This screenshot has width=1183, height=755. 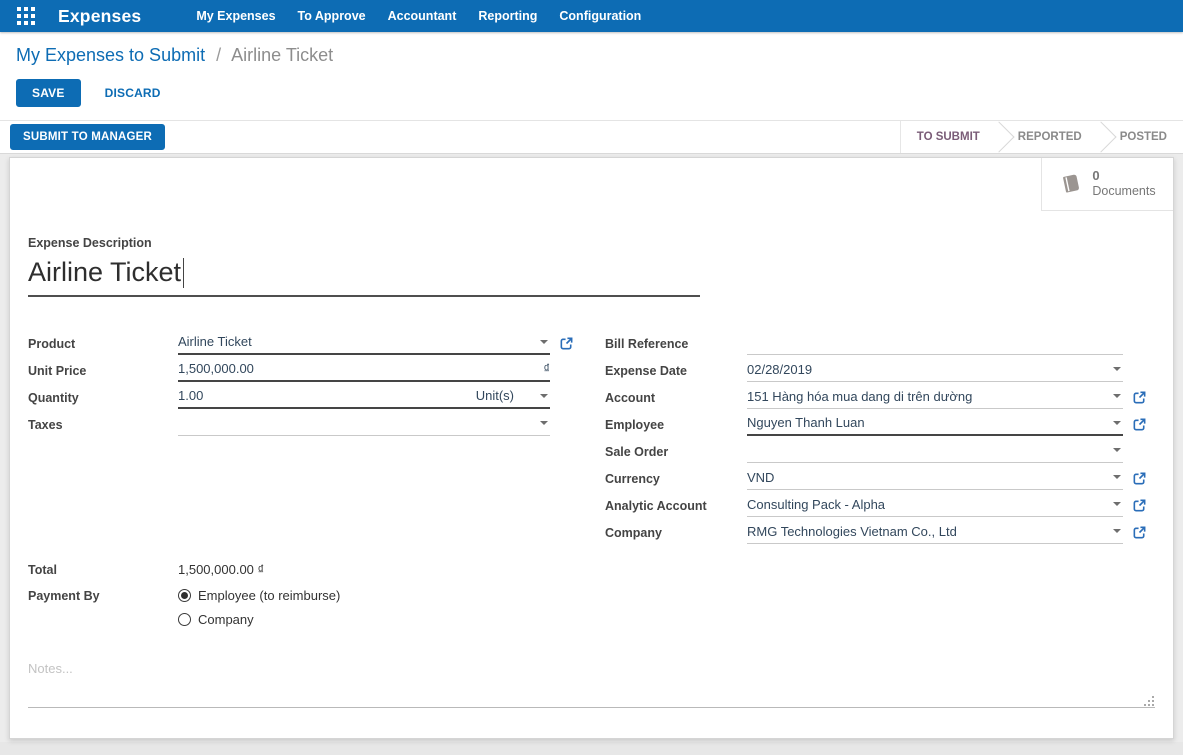 What do you see at coordinates (88, 137) in the screenshot?
I see `submit-to-manager-button: SUBMIT TO MANAGER` at bounding box center [88, 137].